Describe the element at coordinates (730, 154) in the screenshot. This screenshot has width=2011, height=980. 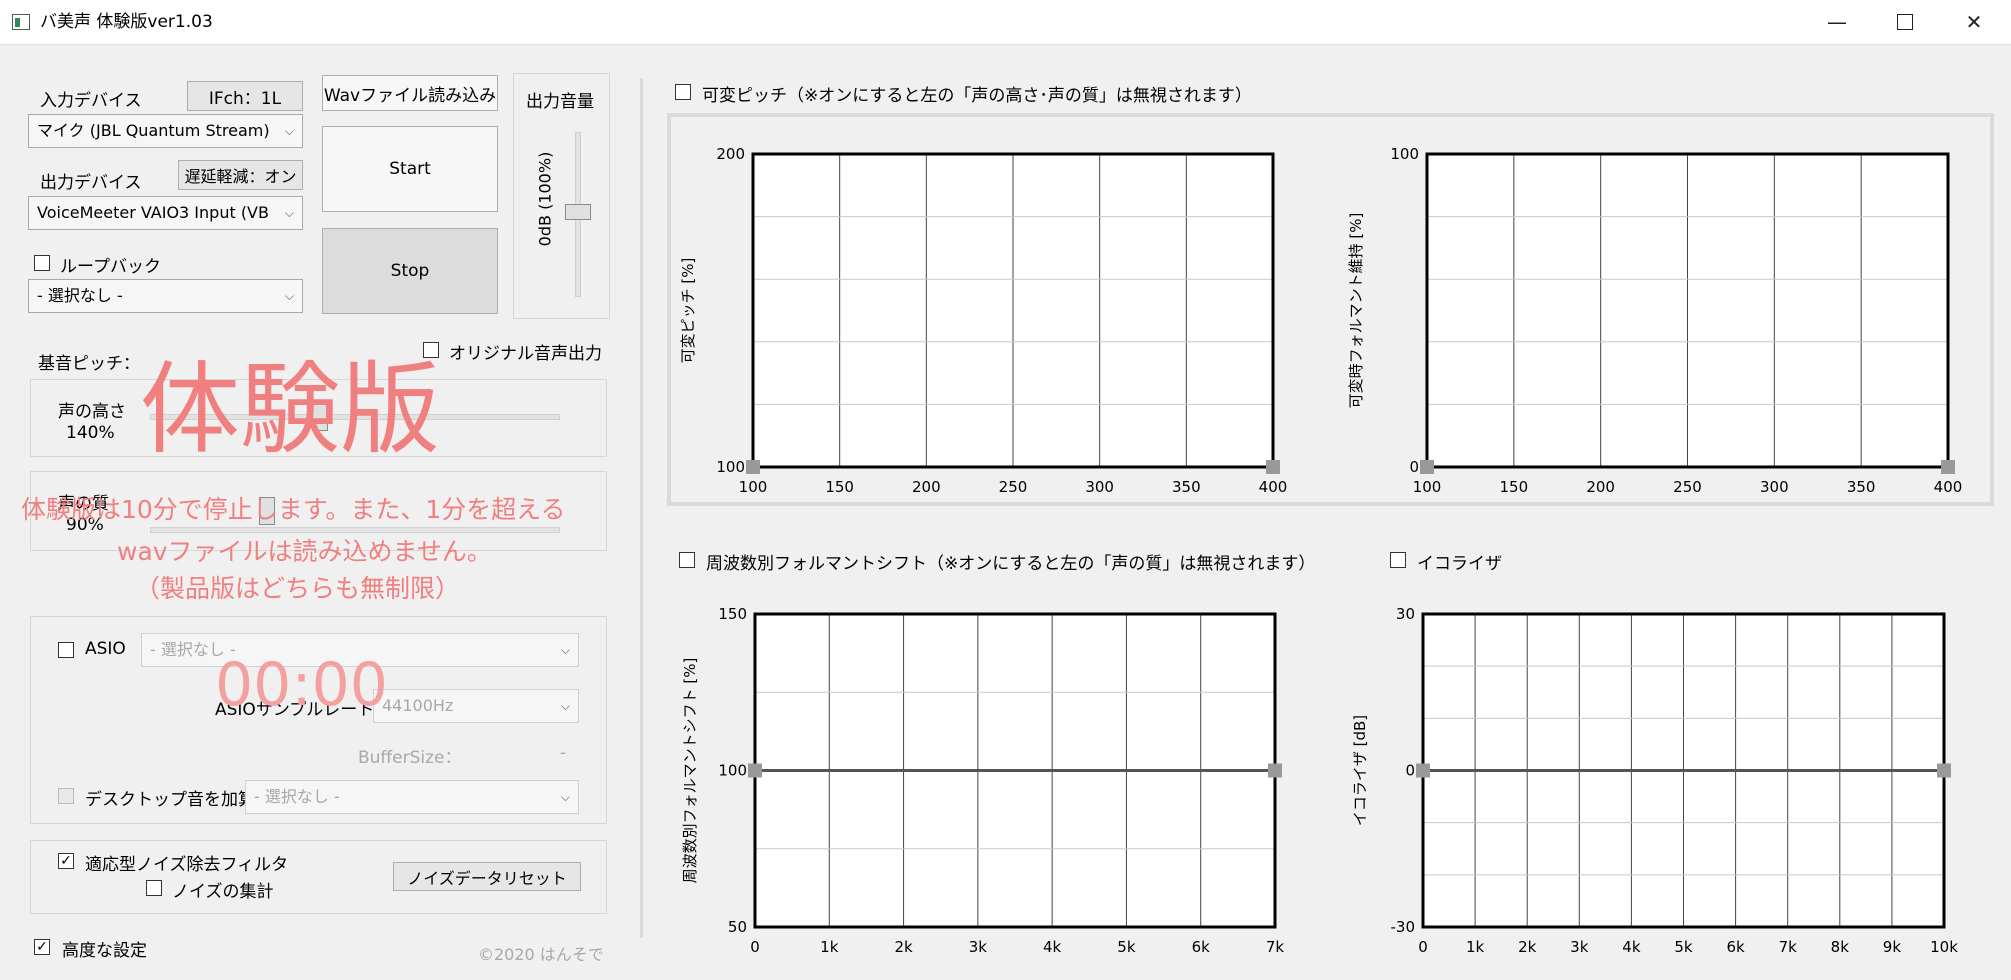
I see `y-tick-label: 200` at that location.